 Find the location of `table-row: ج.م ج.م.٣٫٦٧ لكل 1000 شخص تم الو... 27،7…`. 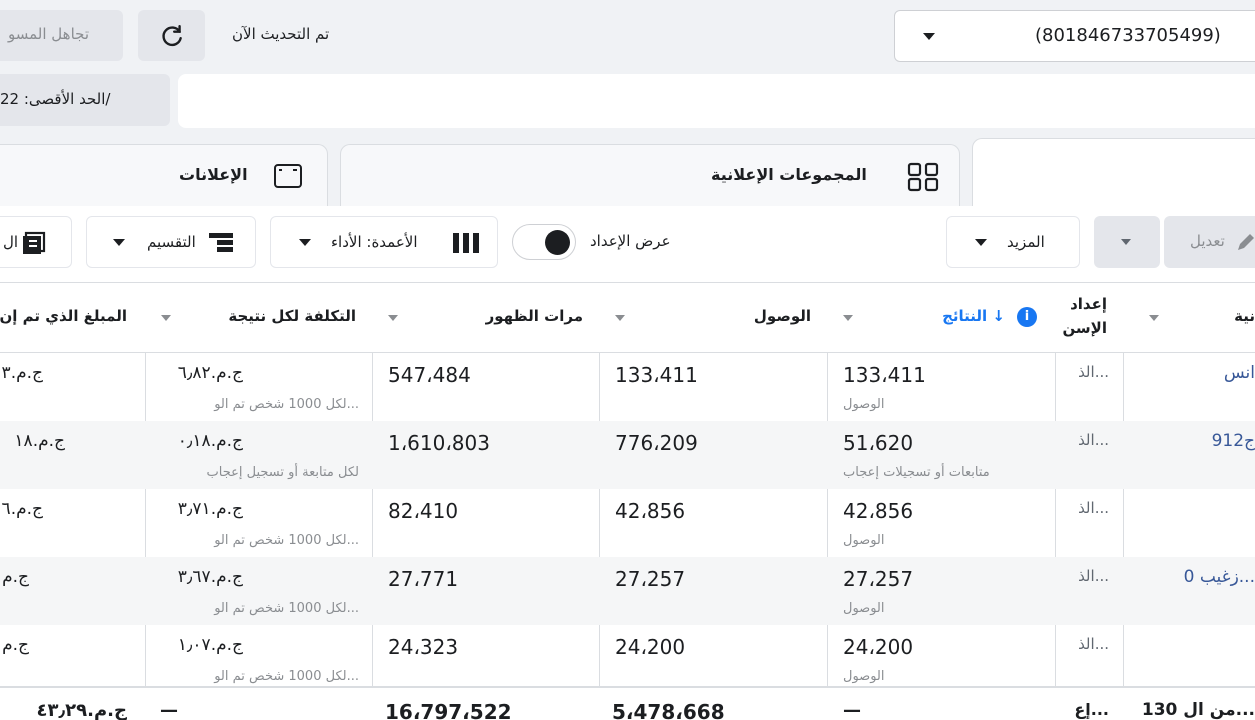

table-row: ج.م ج.م.٣٫٦٧ لكل 1000 شخص تم الو... 27،7… is located at coordinates (627, 591).